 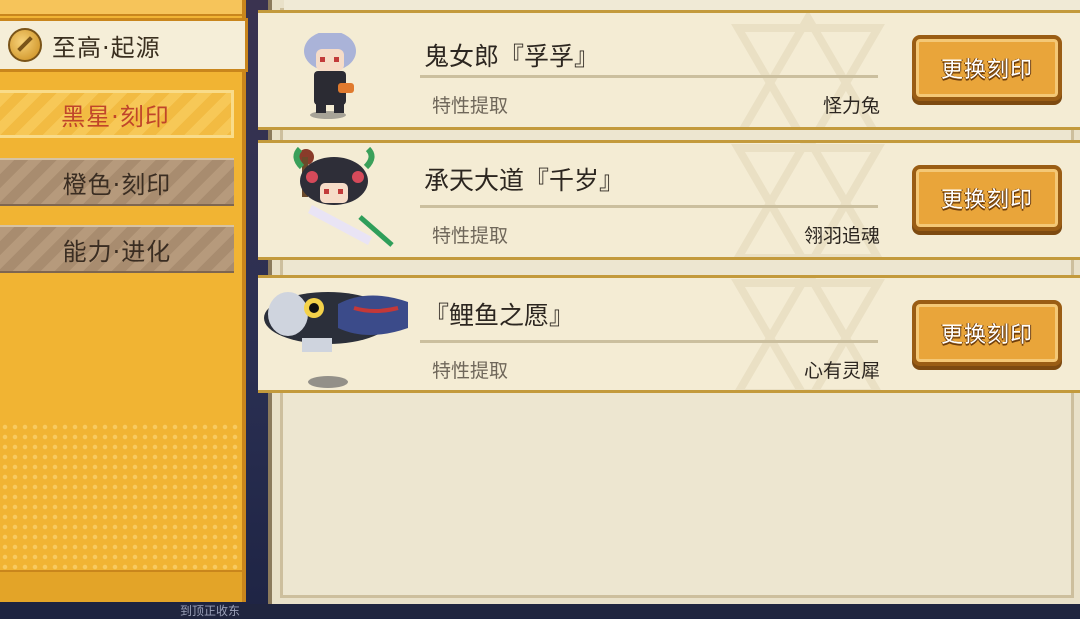 What do you see at coordinates (106, 47) in the screenshot?
I see `tab-label: 至高·起源` at bounding box center [106, 47].